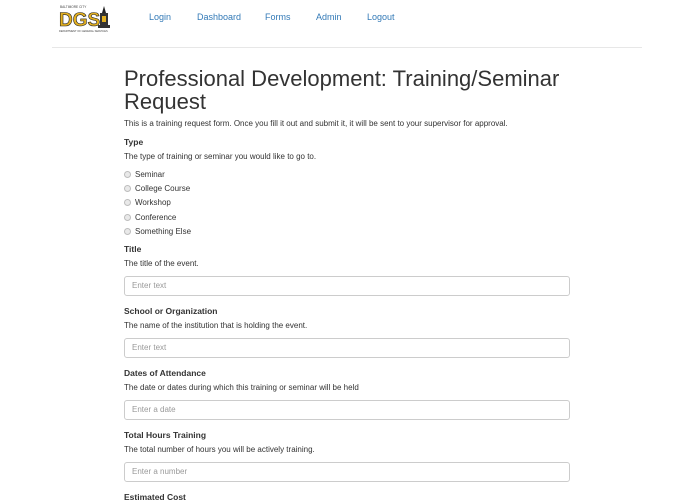 The image size is (695, 502). Describe the element at coordinates (73, 7) in the screenshot. I see `logo-text-top: BALTIMORE CITY` at that location.